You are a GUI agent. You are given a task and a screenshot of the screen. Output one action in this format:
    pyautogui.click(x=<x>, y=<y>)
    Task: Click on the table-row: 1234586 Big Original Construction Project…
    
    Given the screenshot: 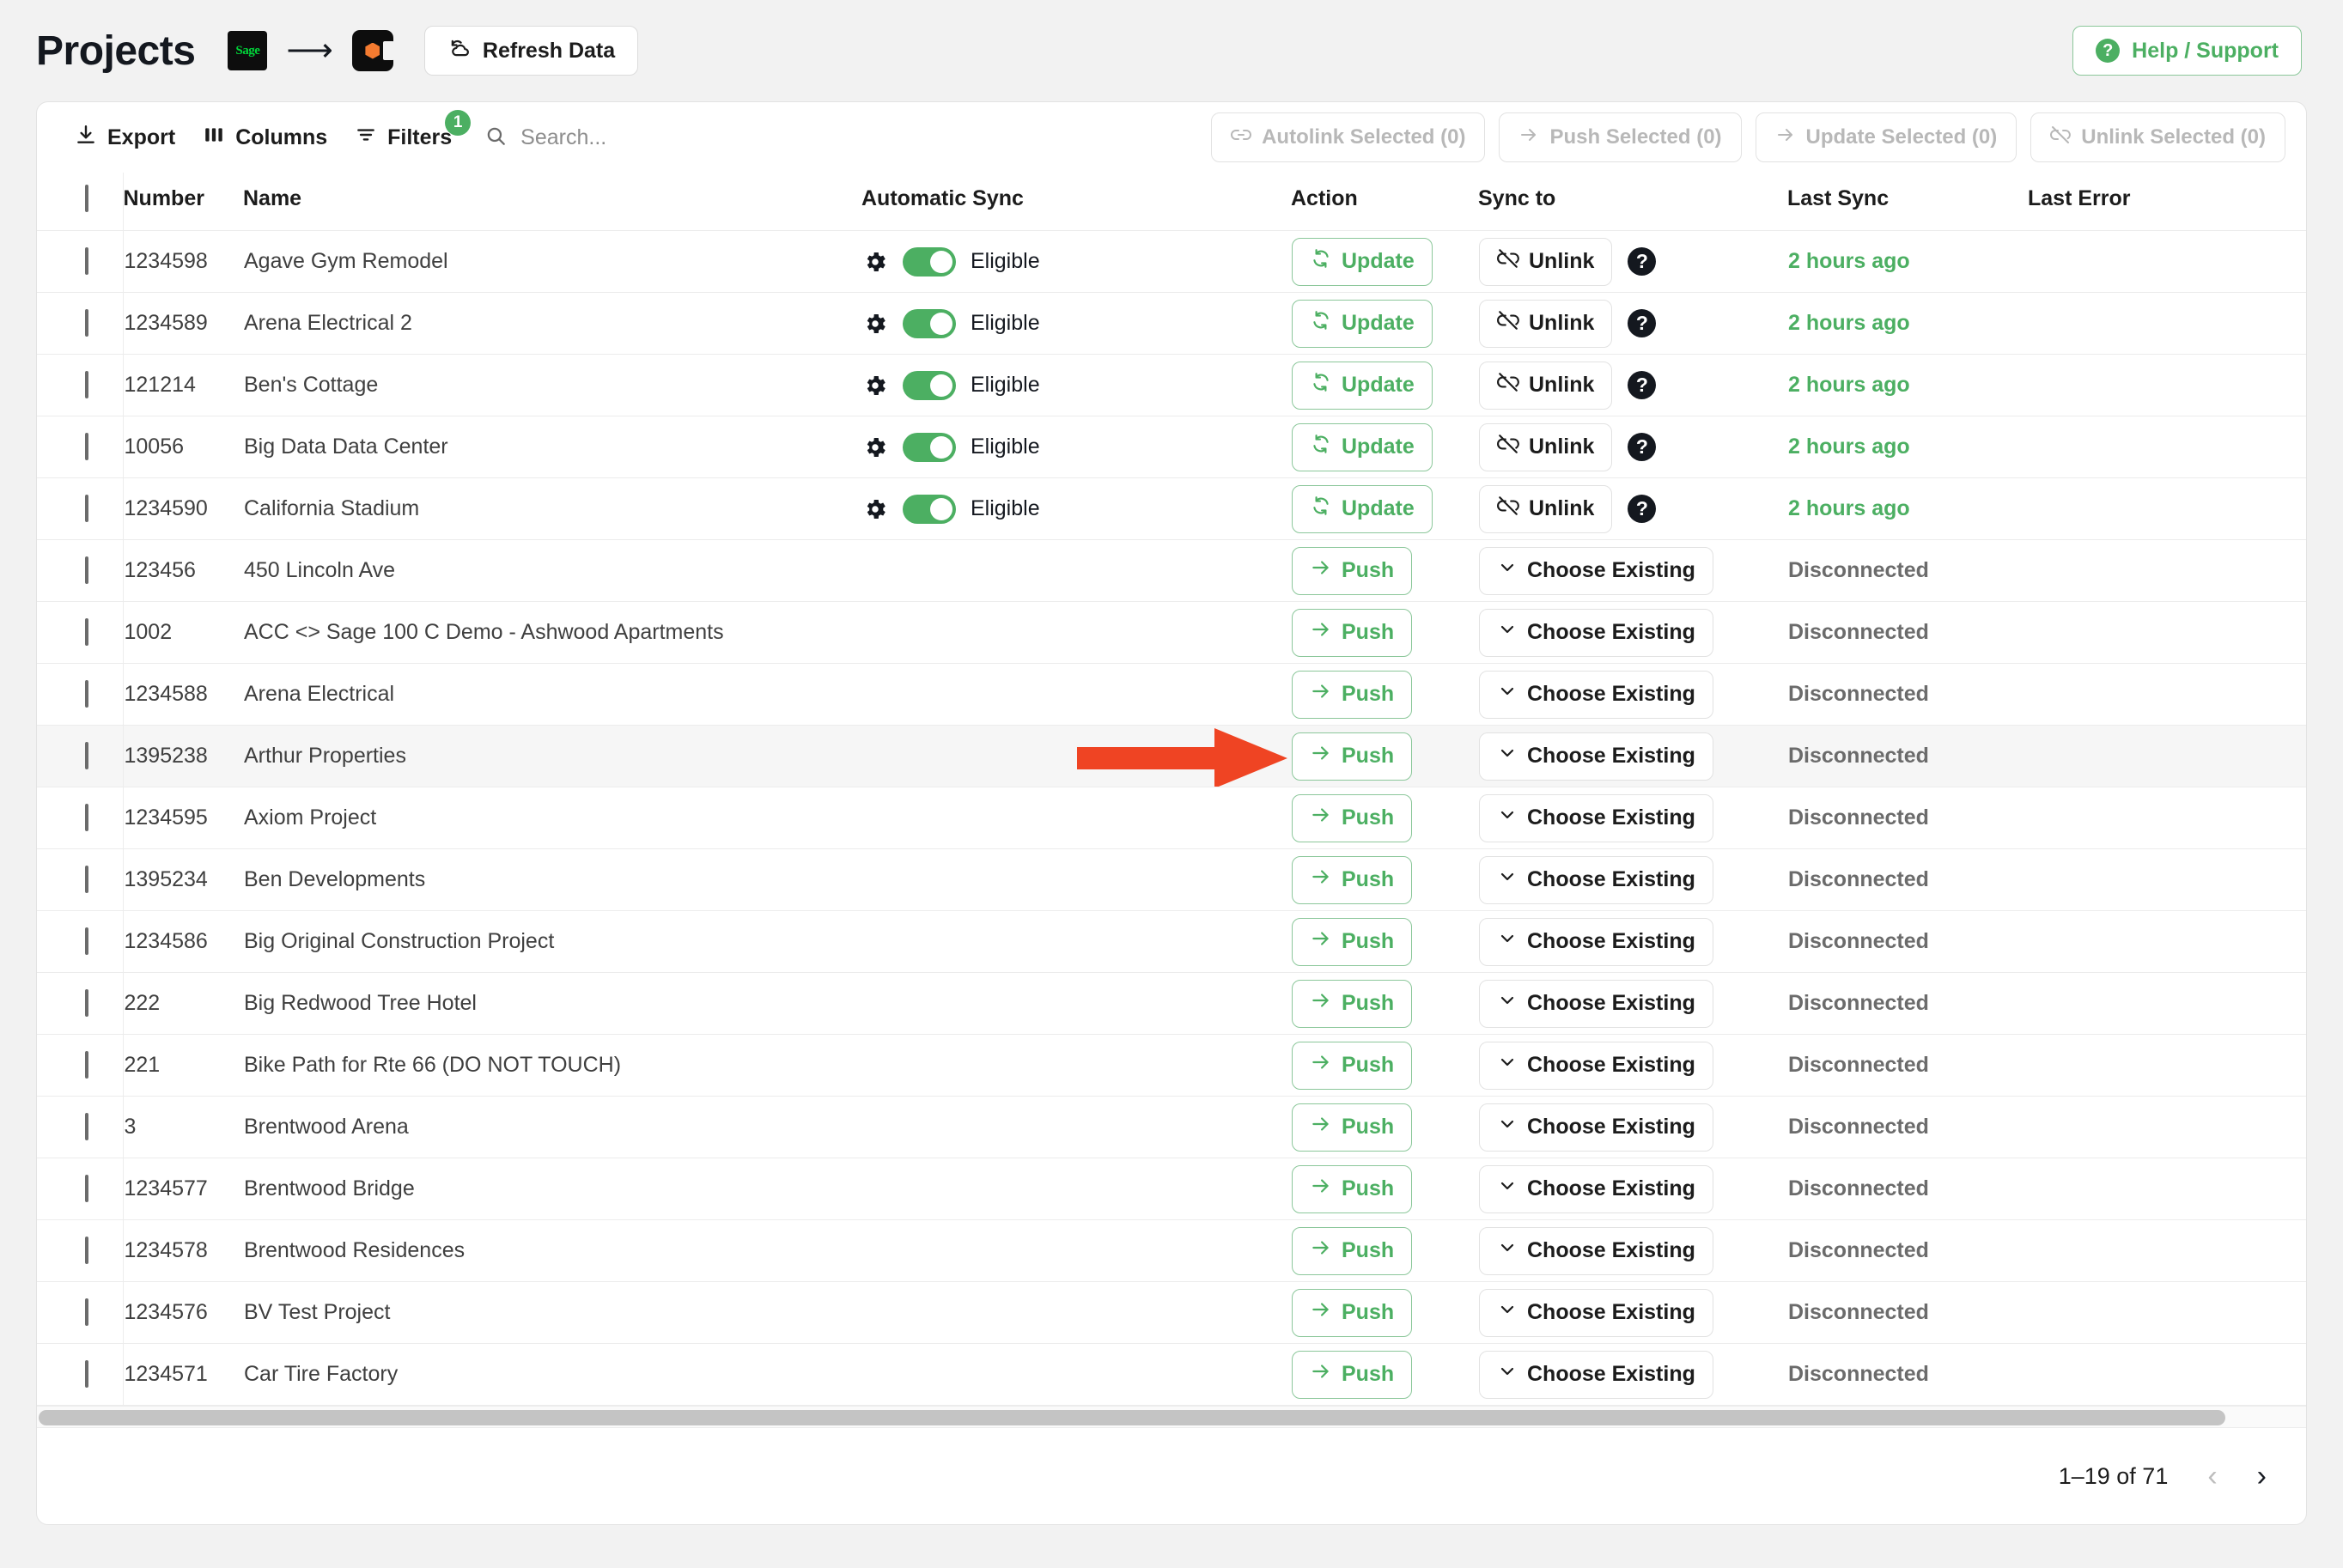 What is the action you would take?
    pyautogui.click(x=1171, y=941)
    